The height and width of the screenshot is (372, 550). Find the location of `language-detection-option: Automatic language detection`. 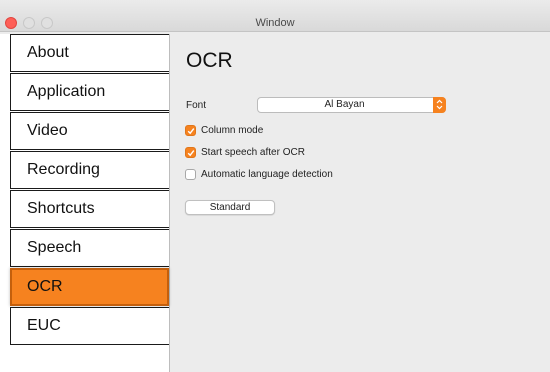

language-detection-option: Automatic language detection is located at coordinates (259, 174).